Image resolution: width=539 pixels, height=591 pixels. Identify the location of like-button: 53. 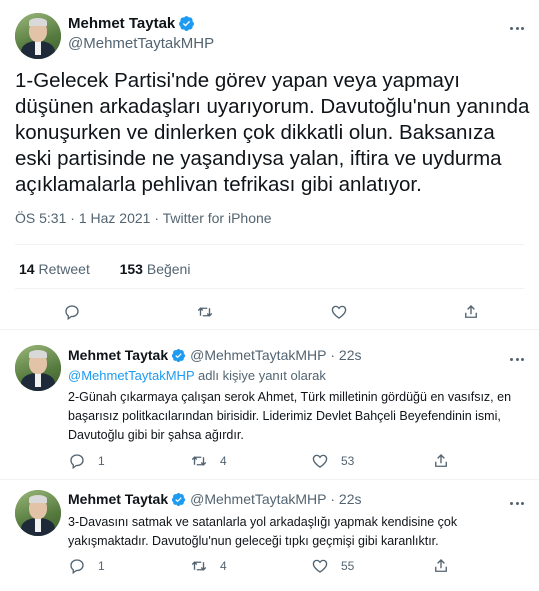
(332, 461).